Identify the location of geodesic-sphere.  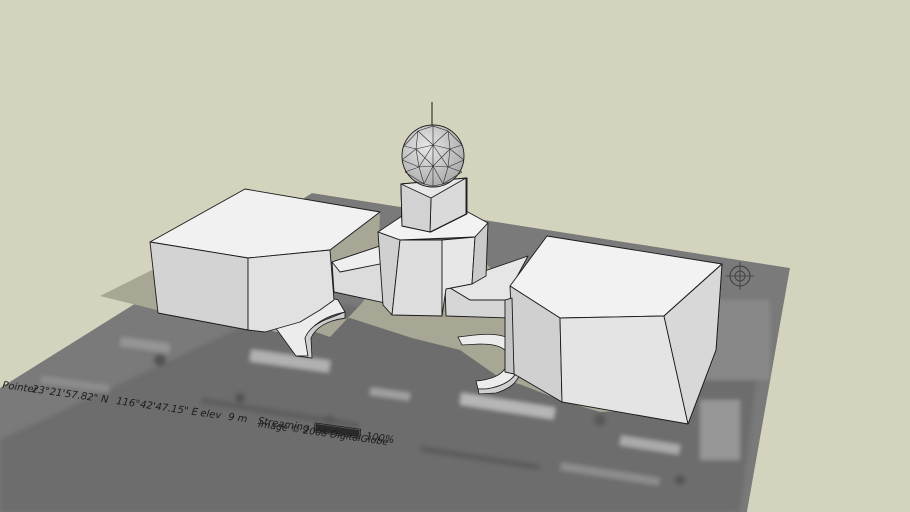
(433, 145).